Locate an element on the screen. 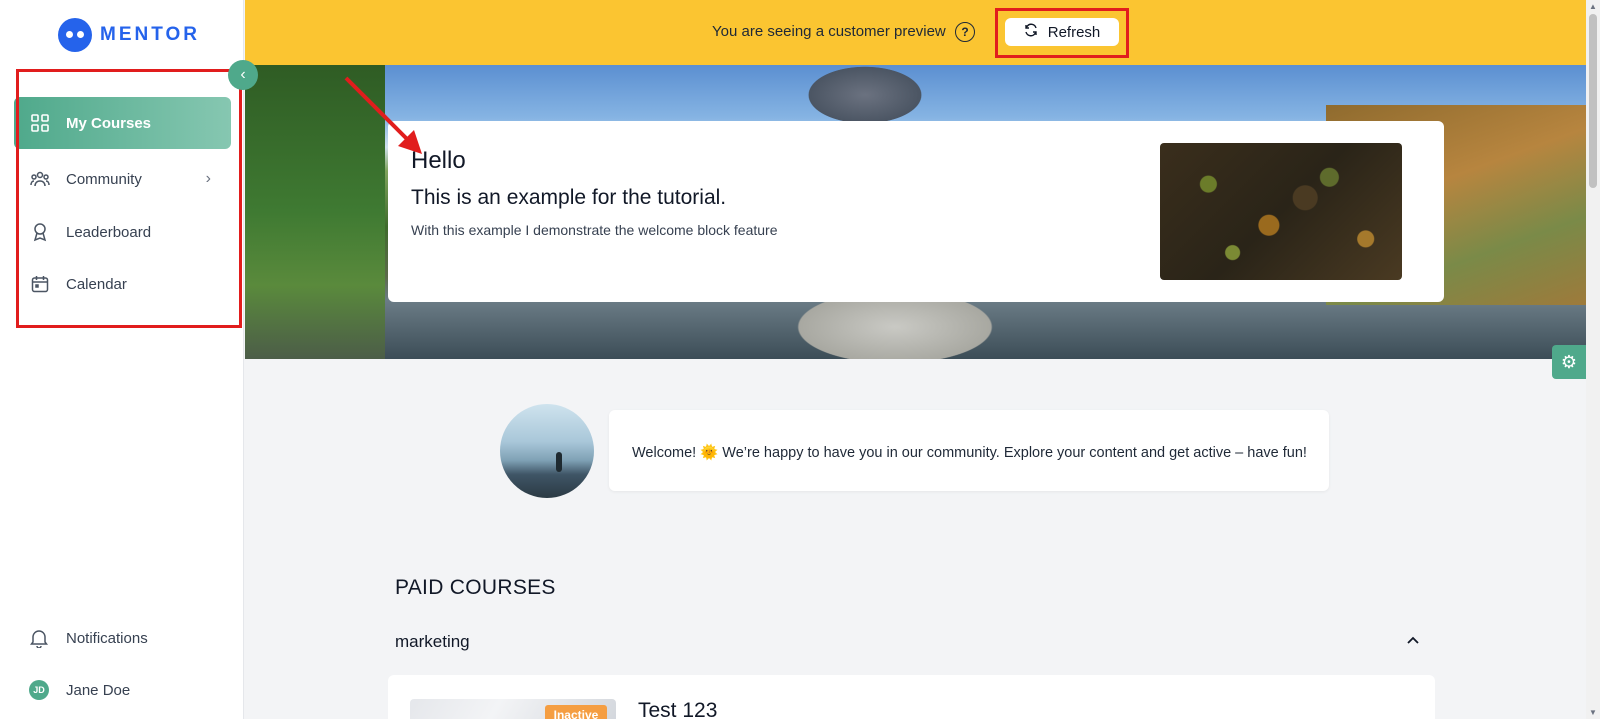 Image resolution: width=1600 pixels, height=719 pixels. collapse-sidebar-button: ‹ is located at coordinates (243, 75).